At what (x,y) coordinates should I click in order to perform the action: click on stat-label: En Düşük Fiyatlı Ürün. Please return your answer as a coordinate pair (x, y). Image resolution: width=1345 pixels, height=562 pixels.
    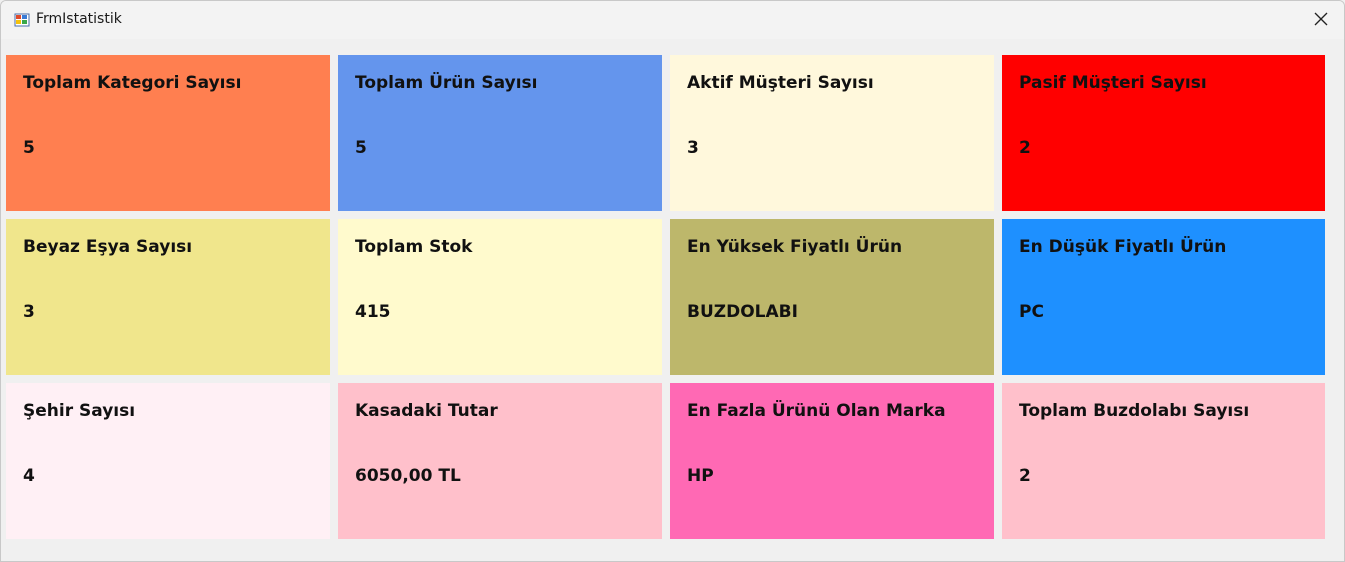
    Looking at the image, I should click on (1123, 247).